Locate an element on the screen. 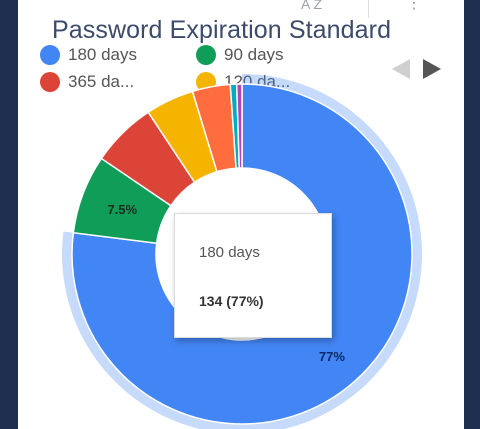 Image resolution: width=480 pixels, height=429 pixels. tooltip-value: 134 (77%) is located at coordinates (231, 301).